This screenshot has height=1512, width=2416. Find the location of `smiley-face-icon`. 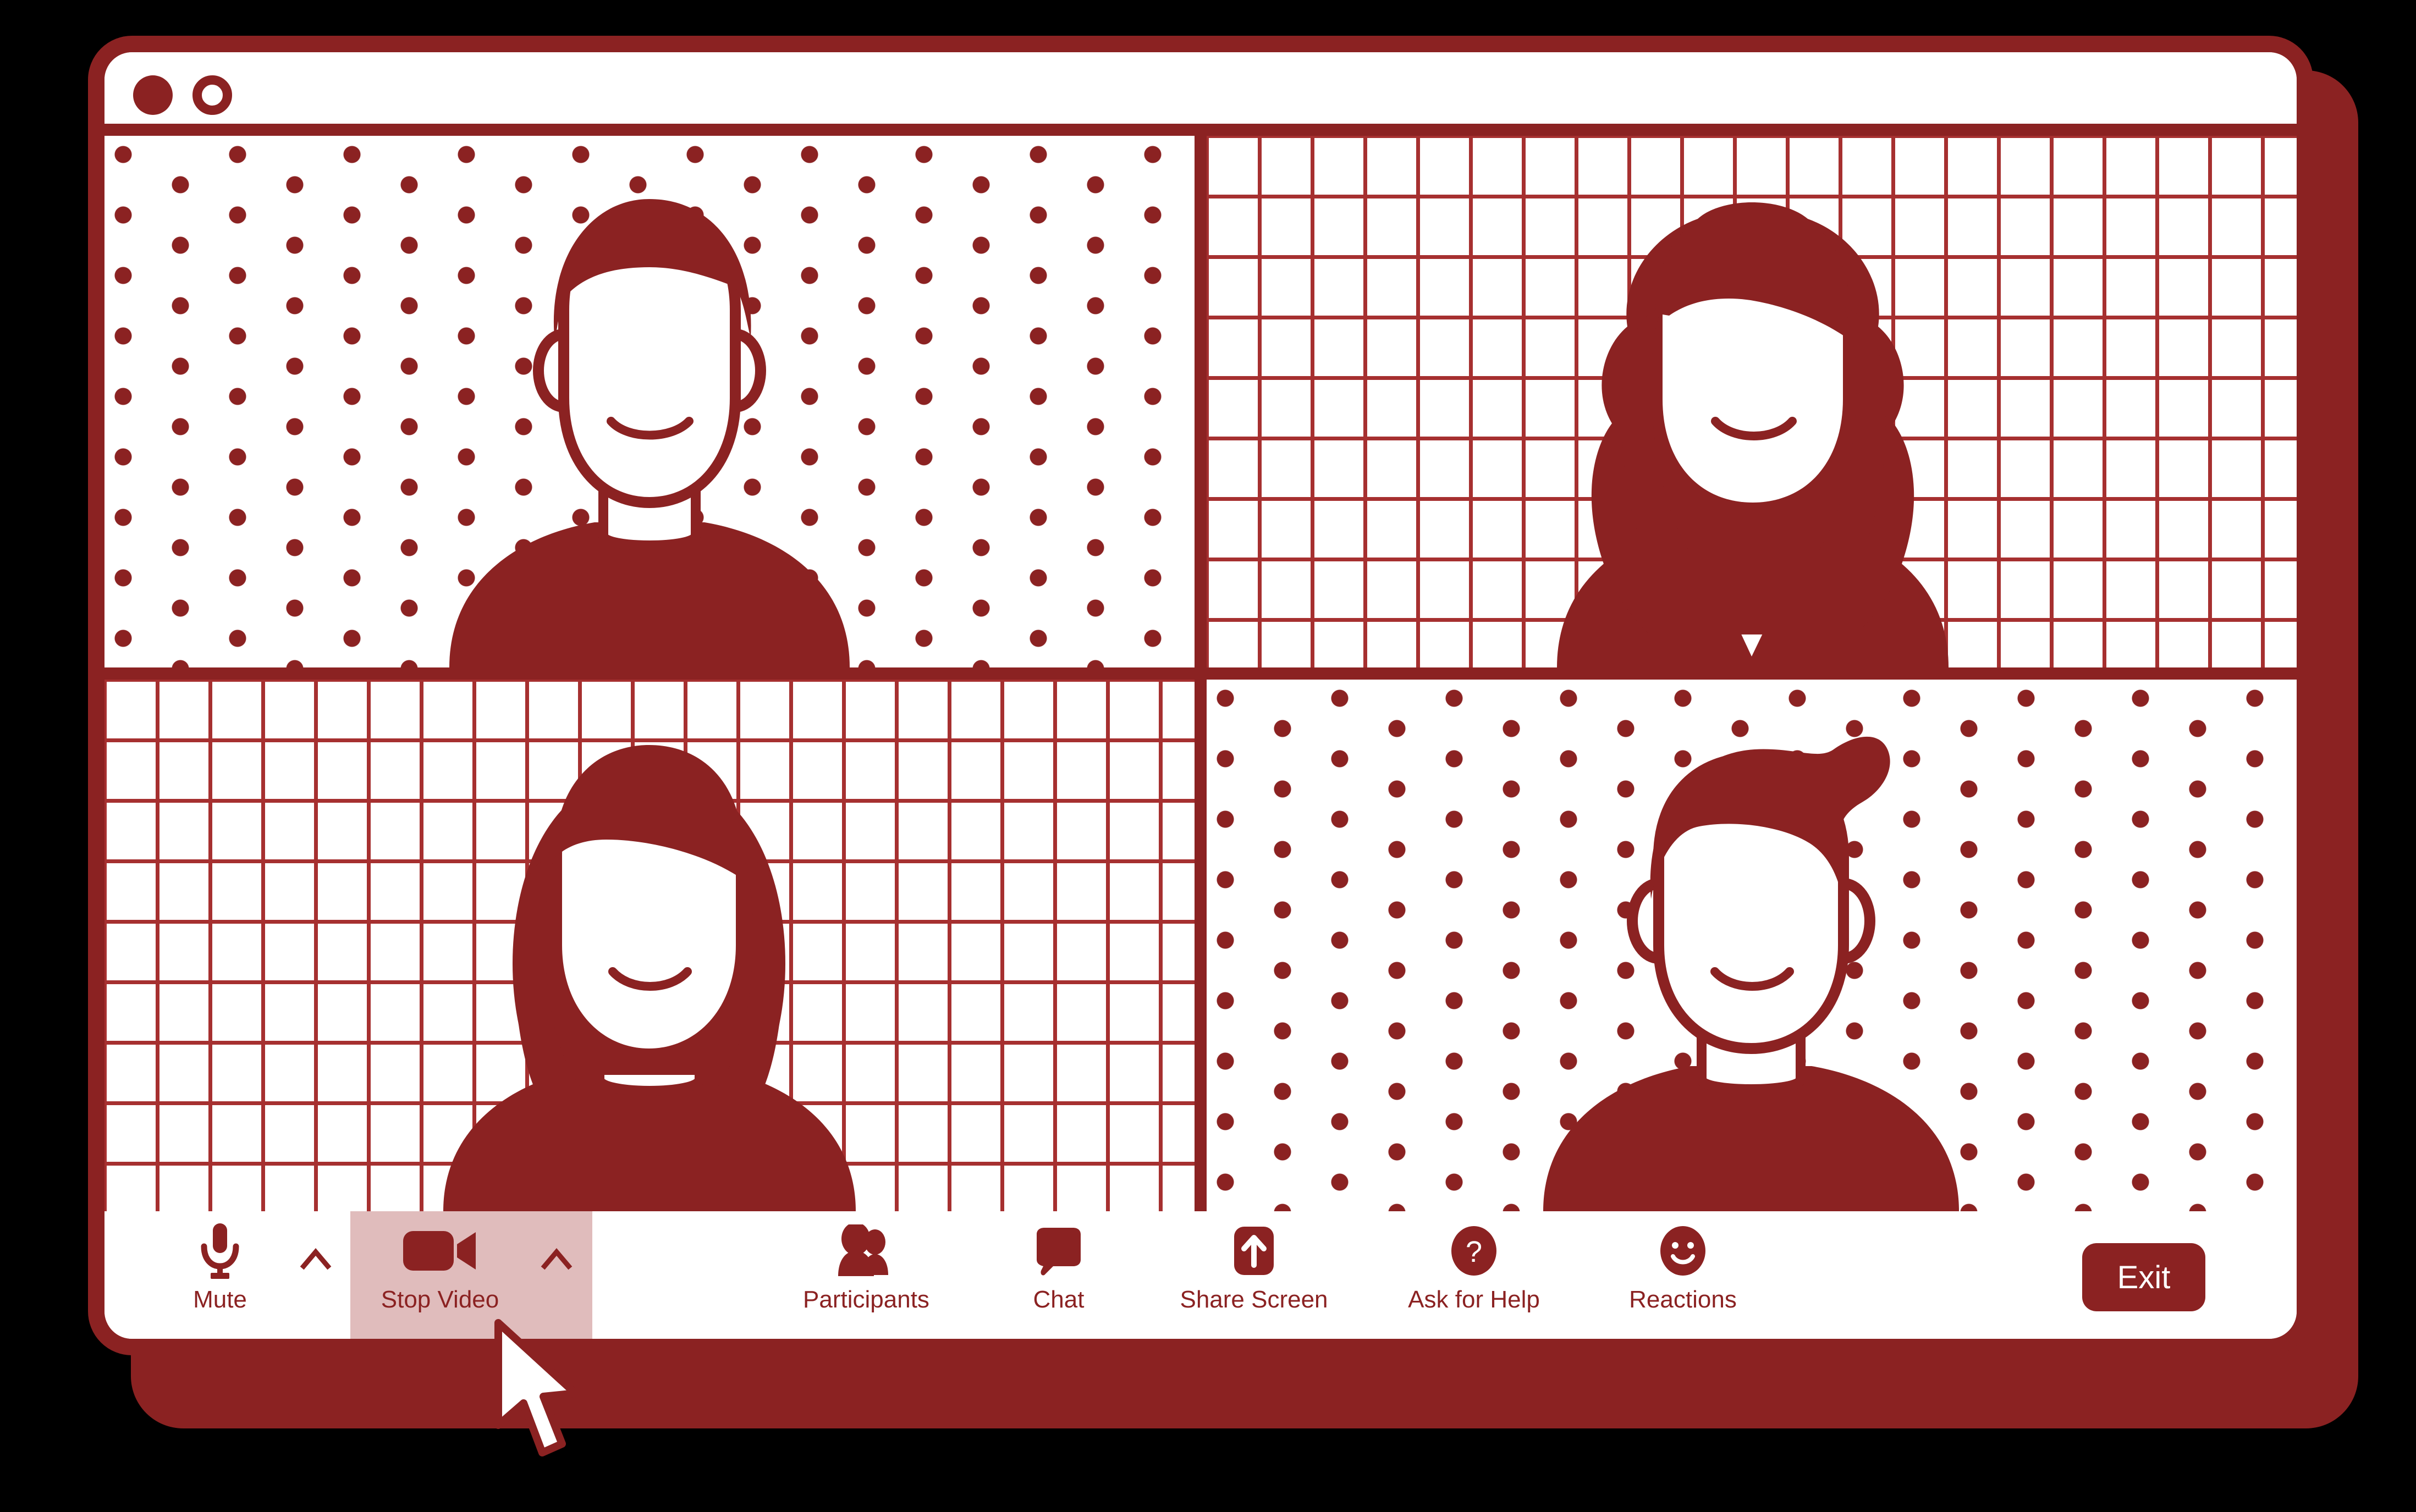

smiley-face-icon is located at coordinates (1683, 1251).